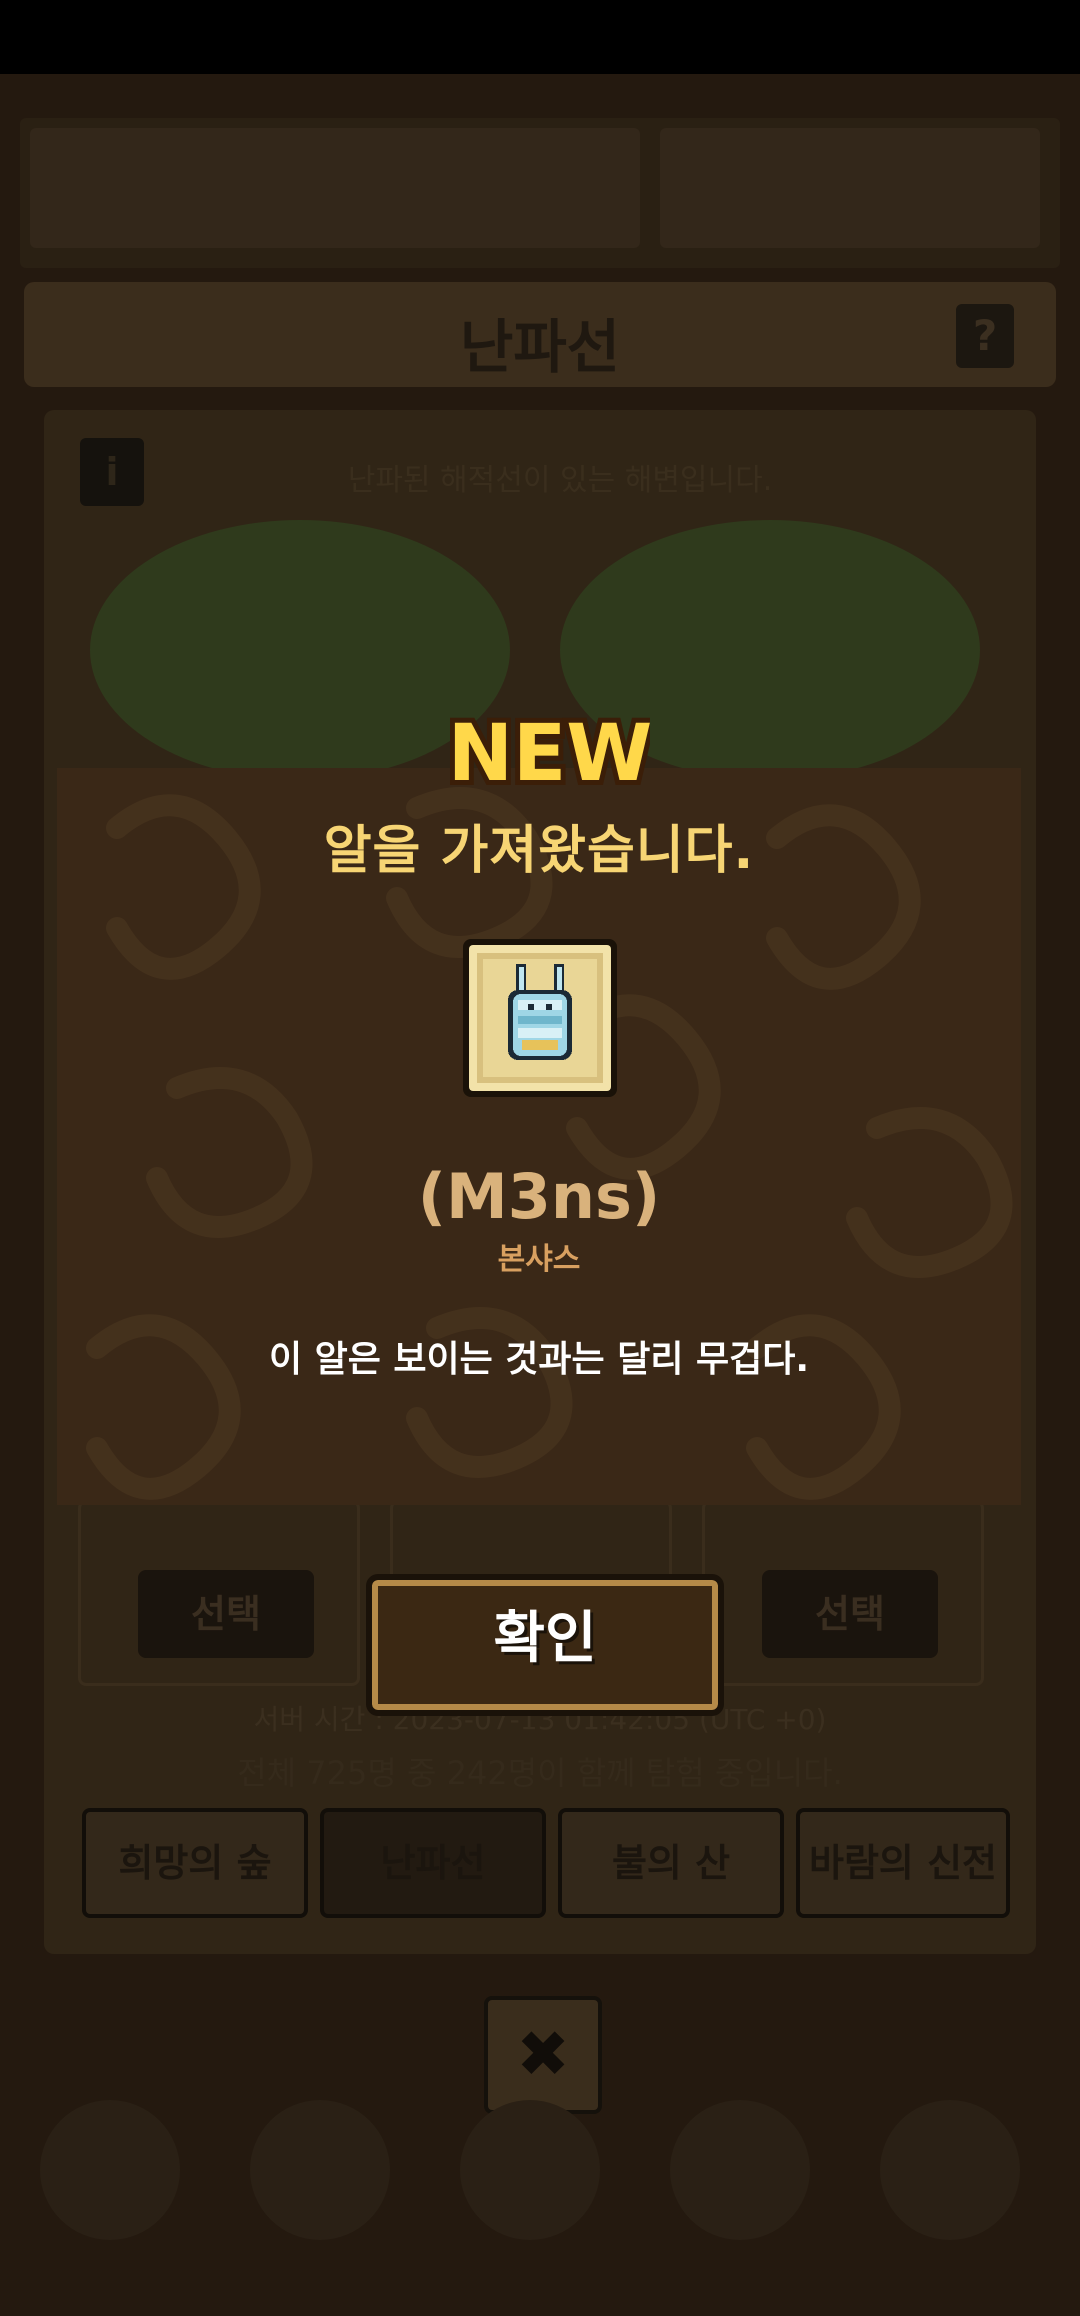 The image size is (1080, 2316). What do you see at coordinates (850, 1614) in the screenshot?
I see `select-button-3: 선택` at bounding box center [850, 1614].